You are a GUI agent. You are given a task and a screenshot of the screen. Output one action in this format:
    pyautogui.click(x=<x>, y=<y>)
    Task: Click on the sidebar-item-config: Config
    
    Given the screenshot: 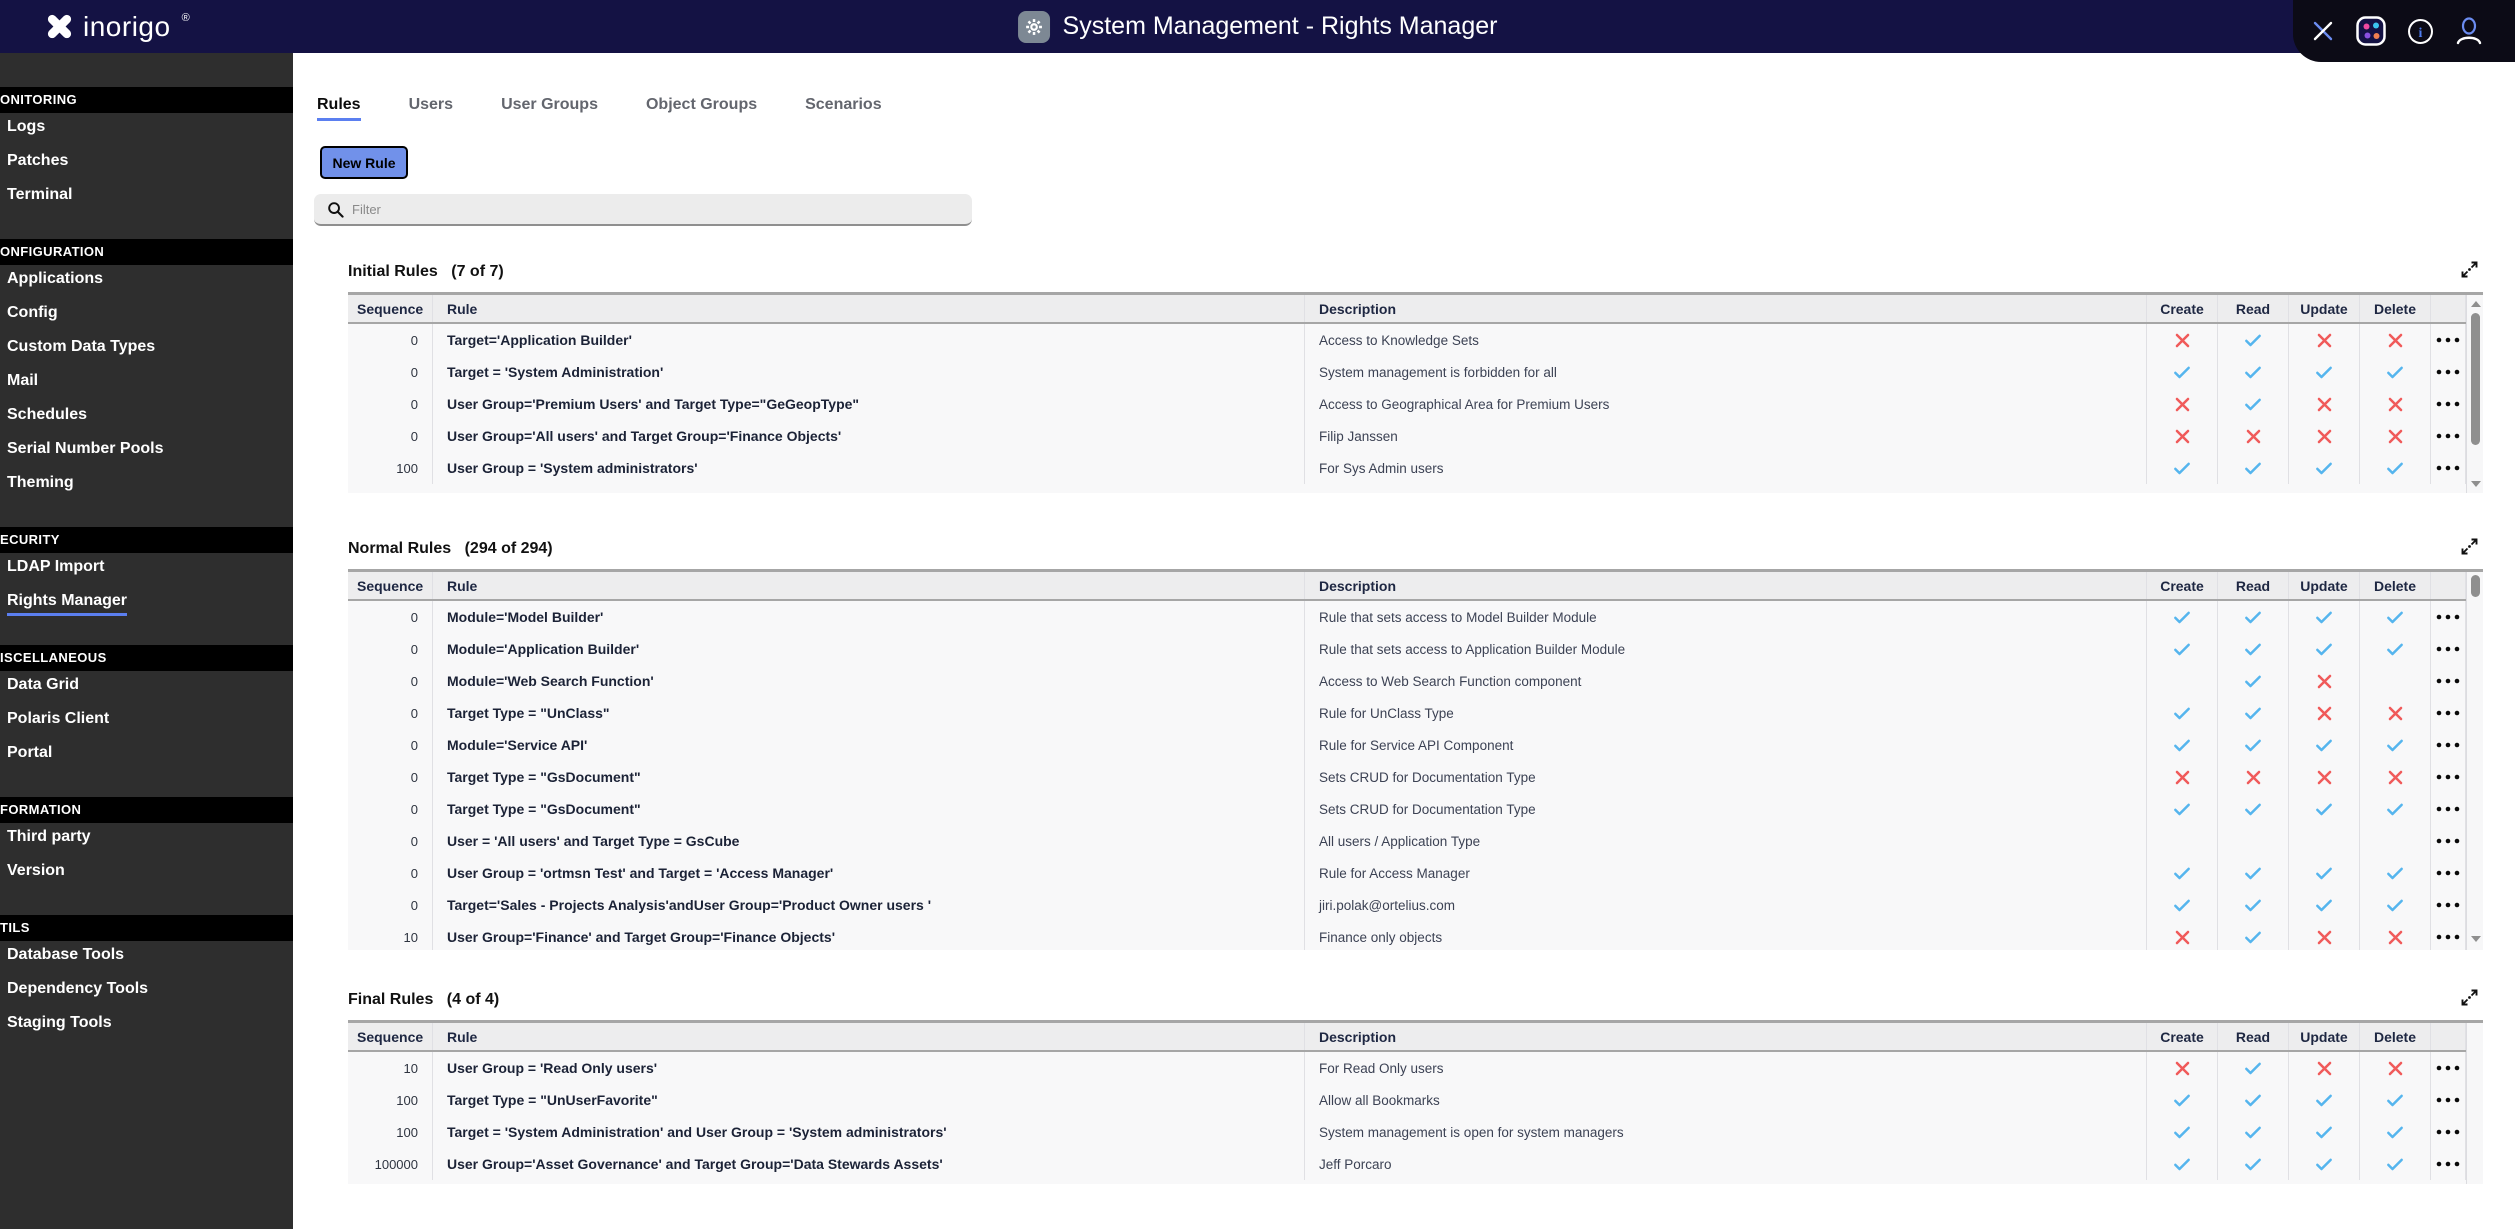 What is the action you would take?
    pyautogui.click(x=146, y=316)
    